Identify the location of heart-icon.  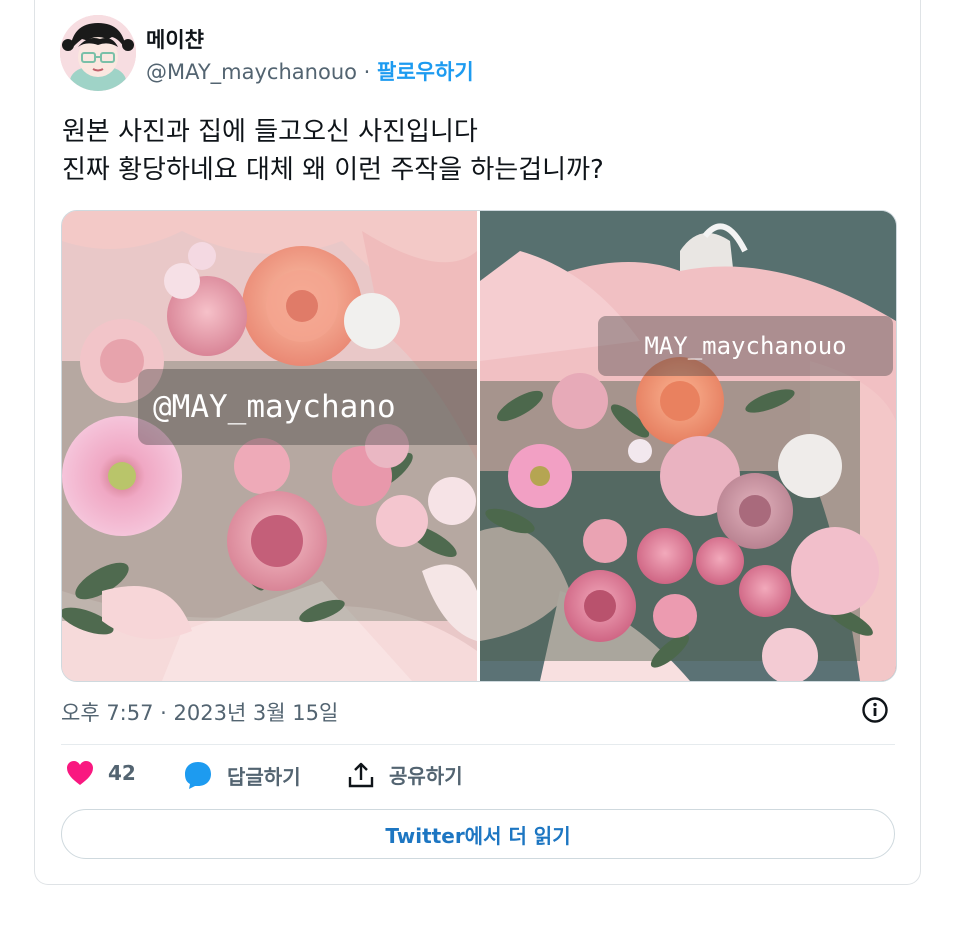
(80, 773).